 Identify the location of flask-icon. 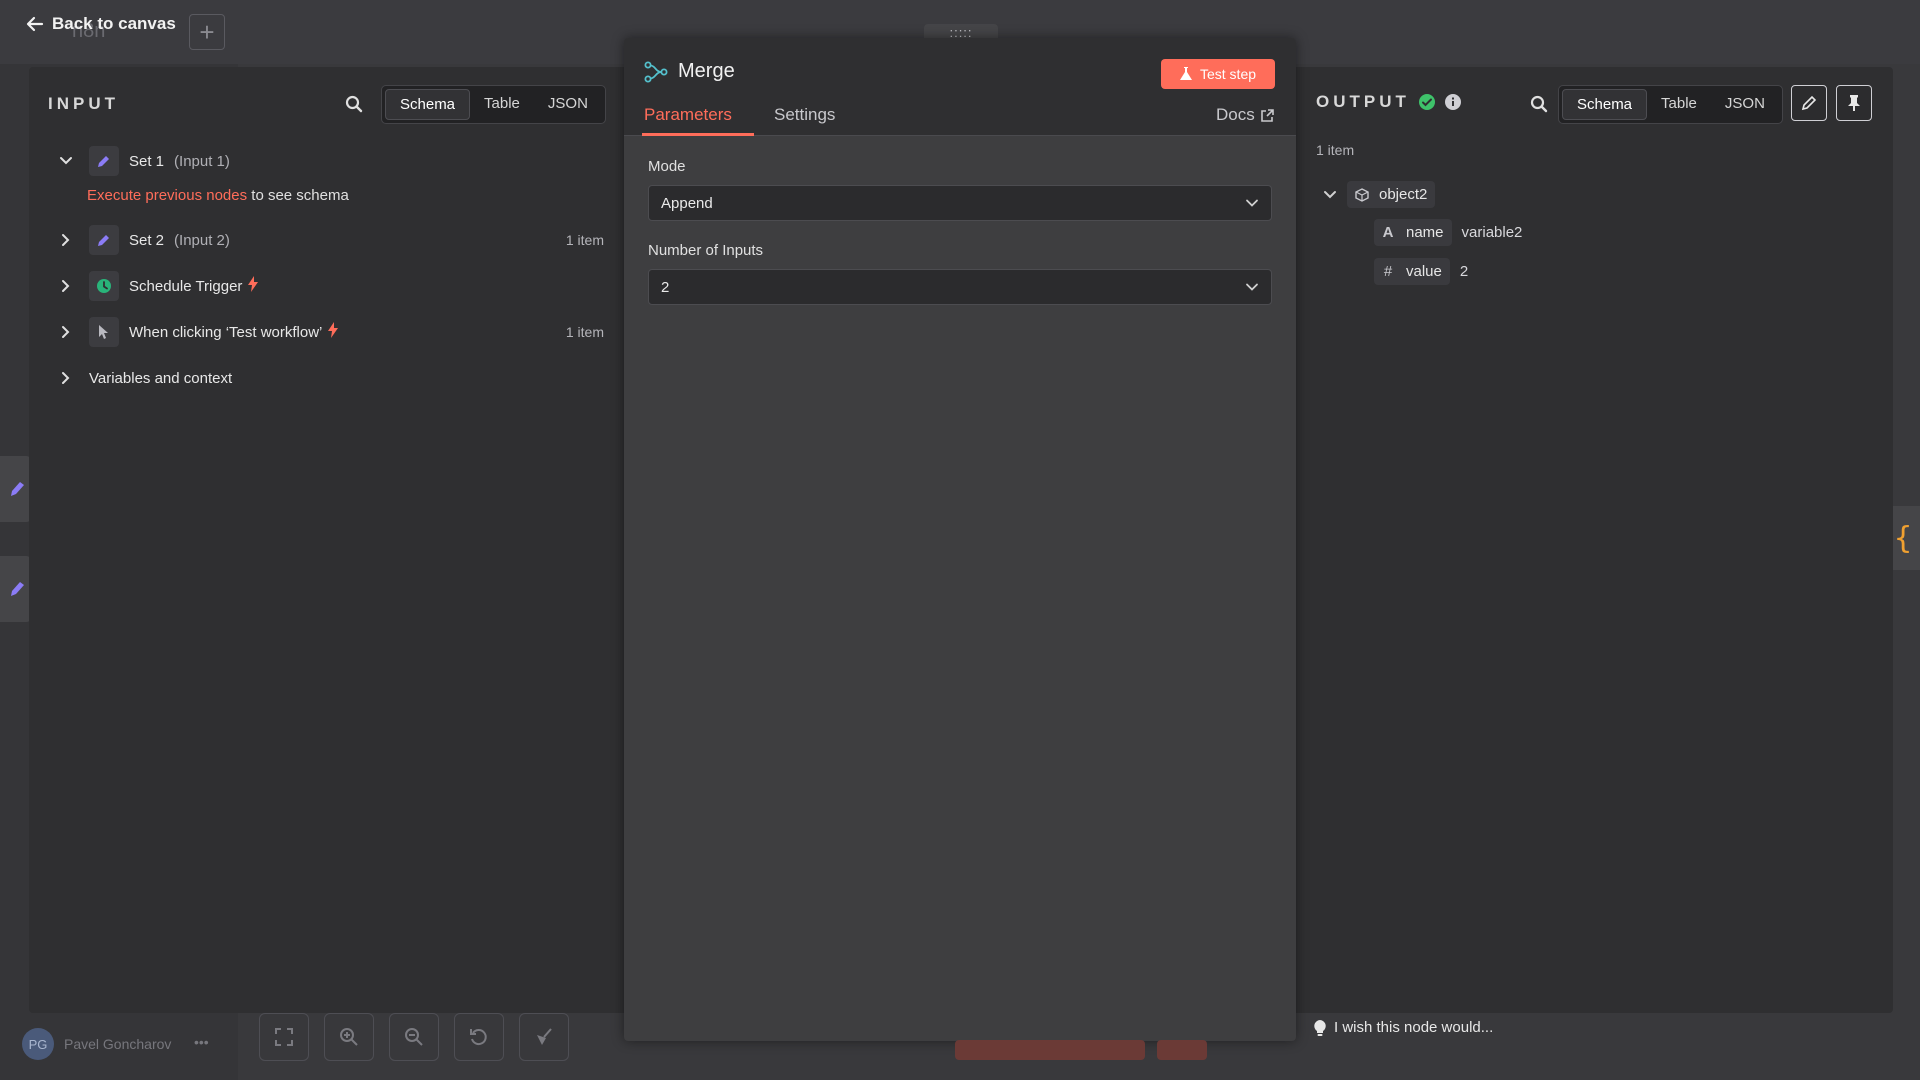
(1185, 73).